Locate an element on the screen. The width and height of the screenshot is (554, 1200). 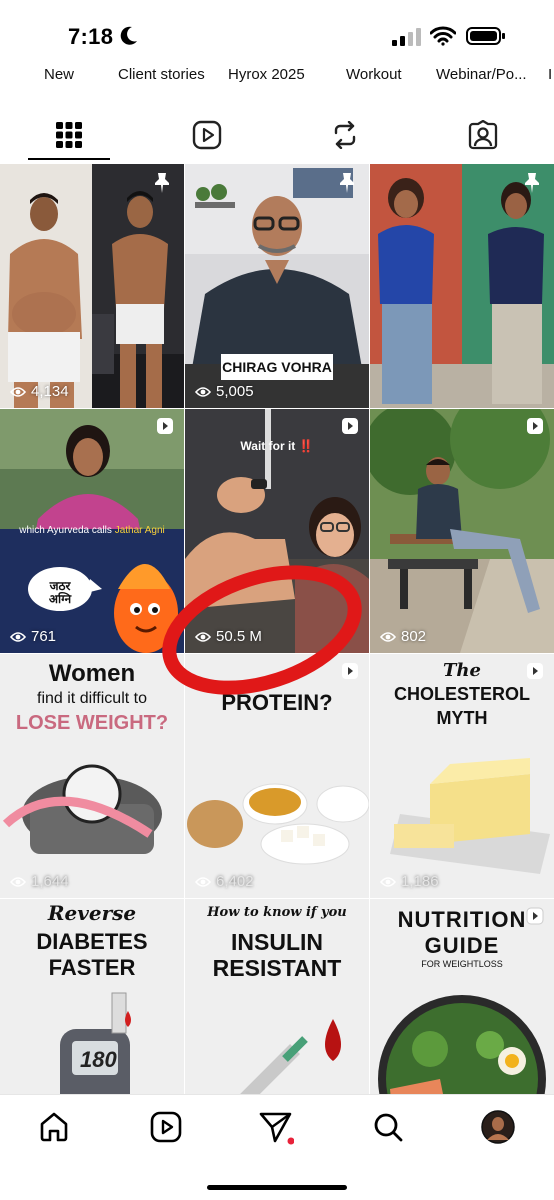
tab-tagged is located at coordinates (483, 135).